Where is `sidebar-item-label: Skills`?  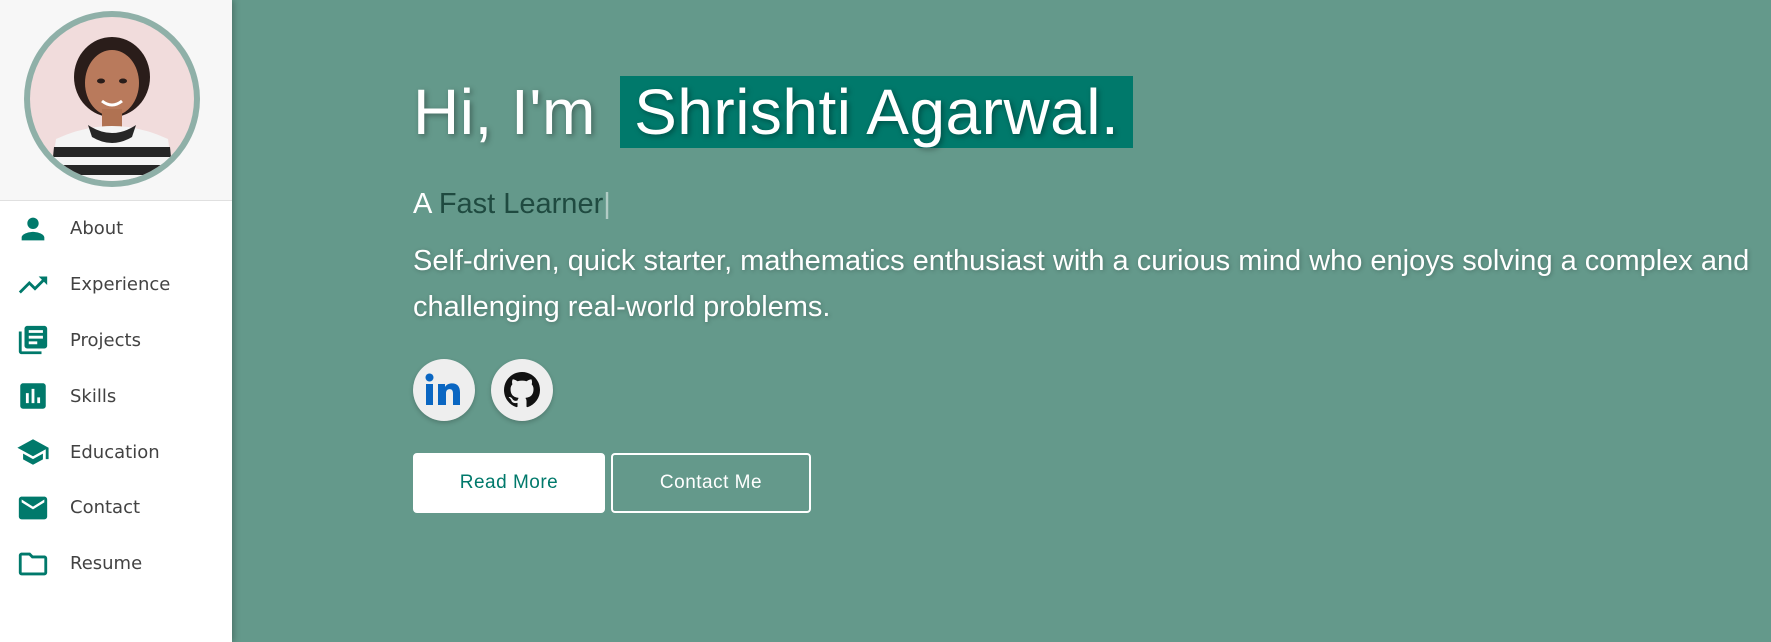
sidebar-item-label: Skills is located at coordinates (93, 396).